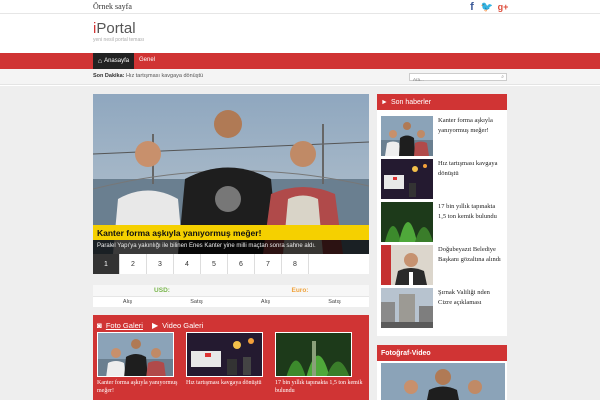 Image resolution: width=600 pixels, height=400 pixels. What do you see at coordinates (443, 136) in the screenshot?
I see `sidebar-news-item: Kanter forma aşkıyla yanıyormuş meğer!` at bounding box center [443, 136].